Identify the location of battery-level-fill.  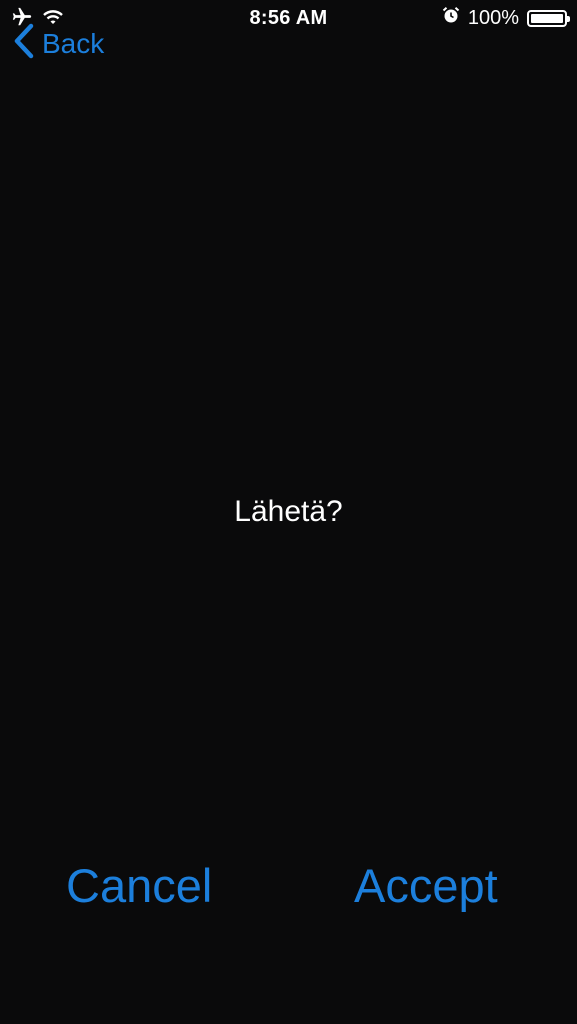
(547, 18).